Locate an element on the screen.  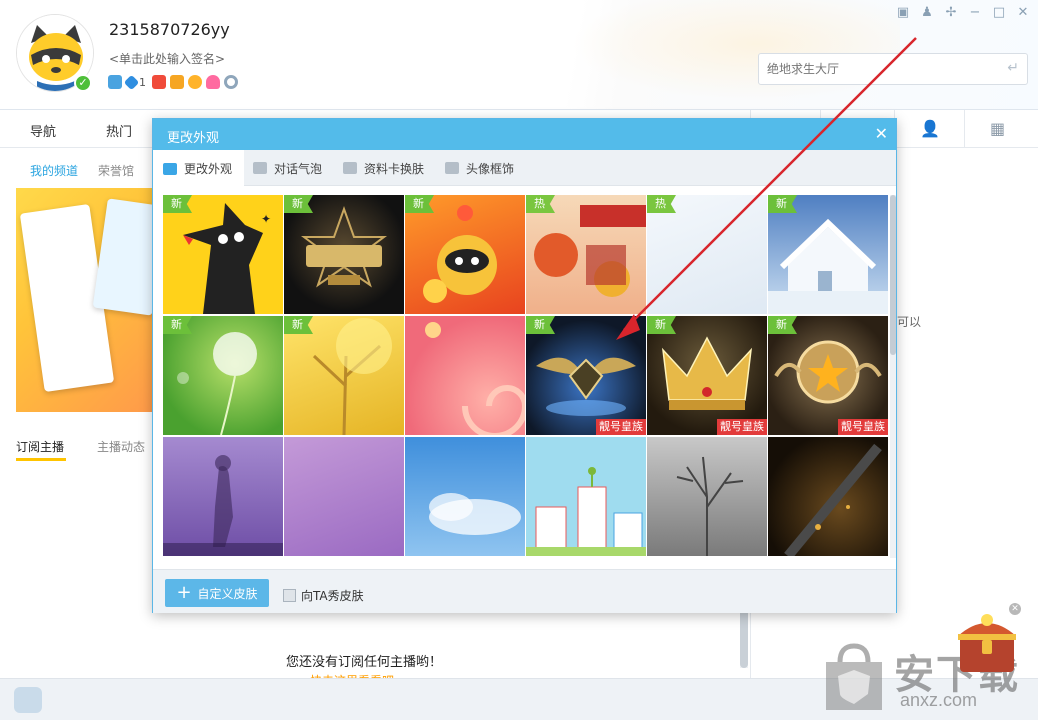
treasure-chest-icon is located at coordinates (987, 642).